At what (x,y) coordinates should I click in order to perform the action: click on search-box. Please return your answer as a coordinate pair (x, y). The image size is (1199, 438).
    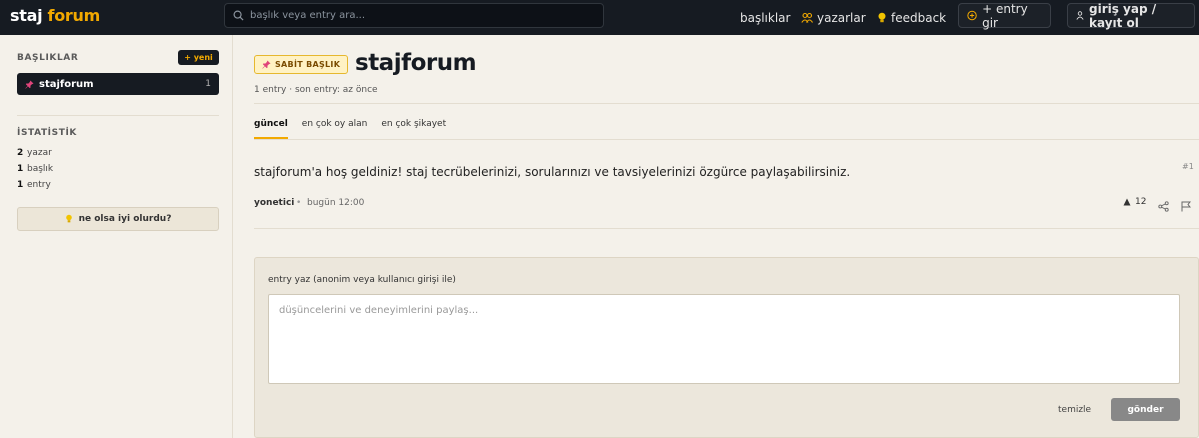
    Looking at the image, I should click on (414, 15).